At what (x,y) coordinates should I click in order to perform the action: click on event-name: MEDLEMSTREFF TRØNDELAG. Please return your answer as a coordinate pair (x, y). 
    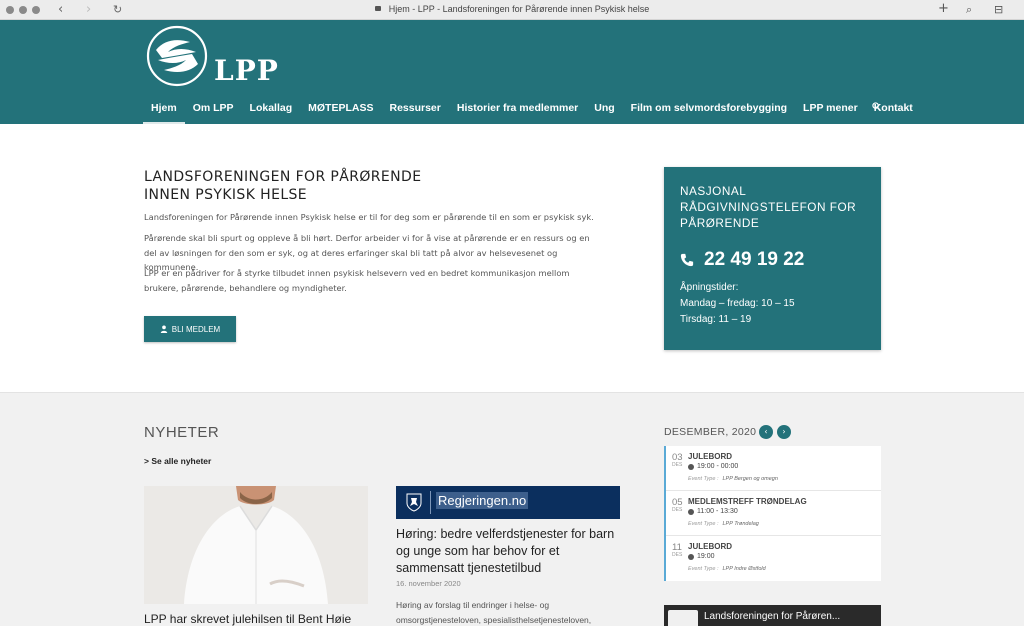
    Looking at the image, I should click on (747, 501).